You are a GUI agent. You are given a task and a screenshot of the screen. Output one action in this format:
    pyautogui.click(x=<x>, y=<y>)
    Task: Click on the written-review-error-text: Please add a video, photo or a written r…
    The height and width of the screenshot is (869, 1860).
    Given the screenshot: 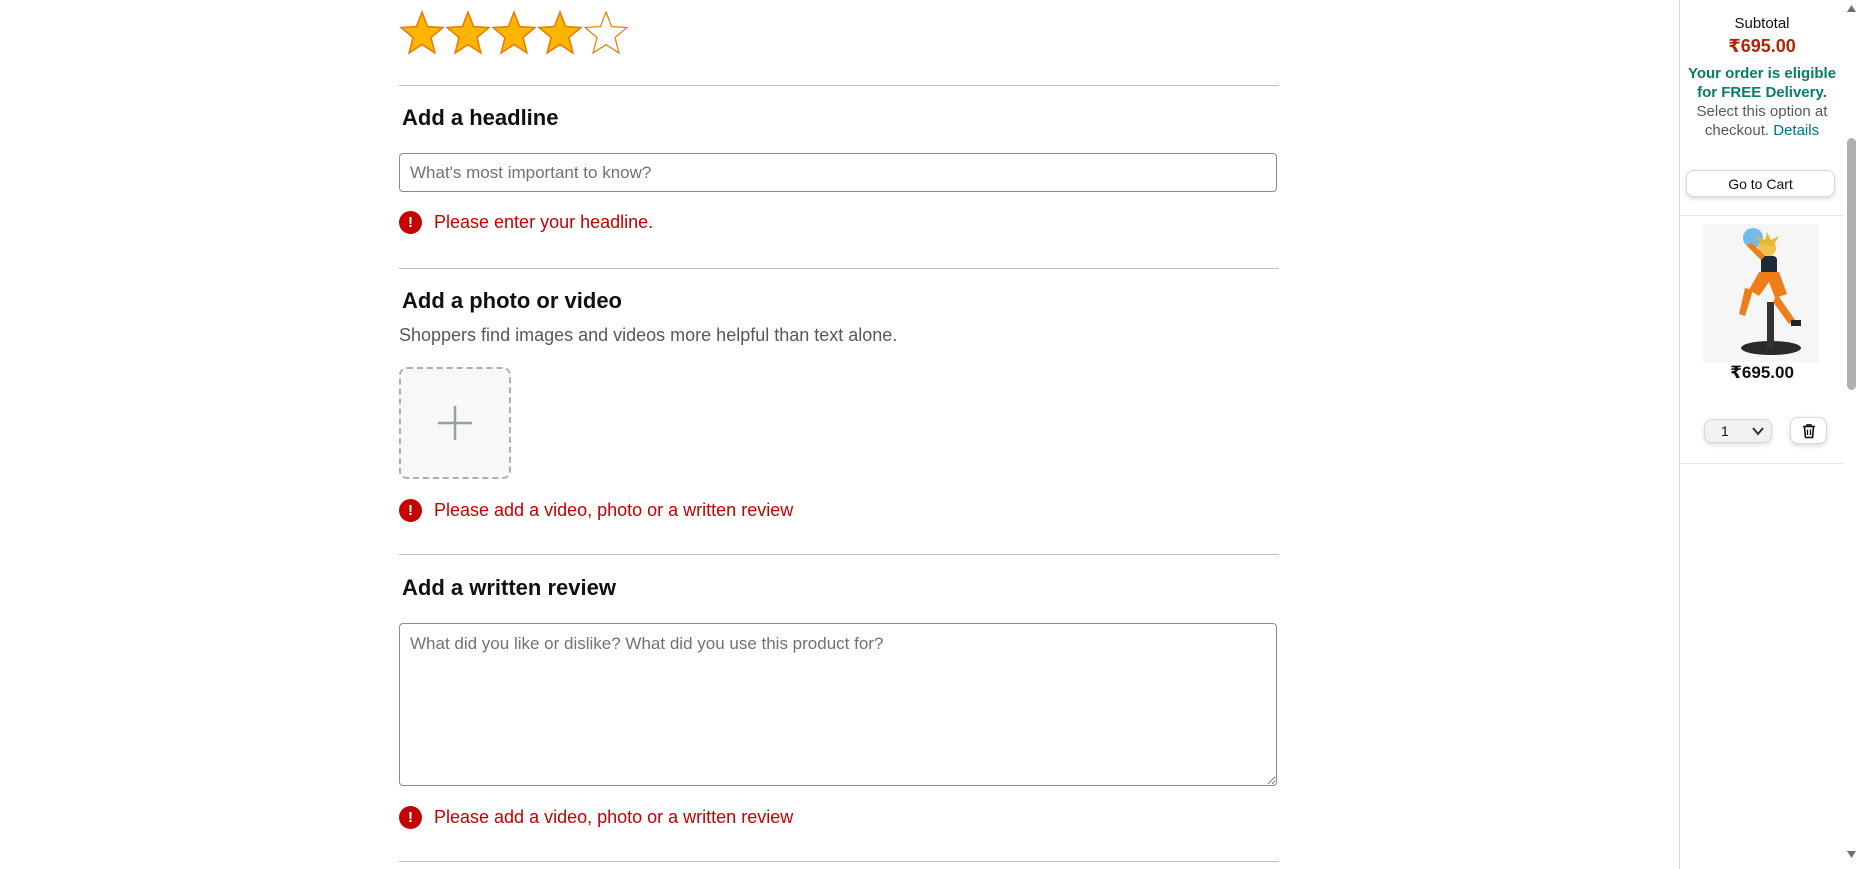 What is the action you would take?
    pyautogui.click(x=614, y=817)
    